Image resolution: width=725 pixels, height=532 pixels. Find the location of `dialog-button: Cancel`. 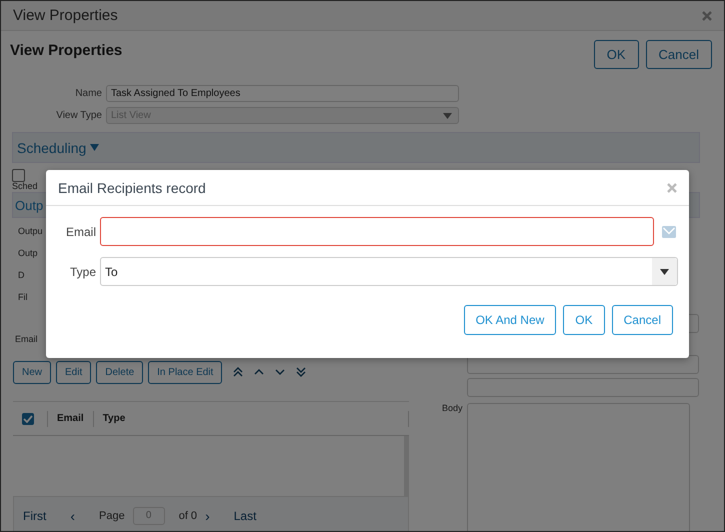

dialog-button: Cancel is located at coordinates (642, 320).